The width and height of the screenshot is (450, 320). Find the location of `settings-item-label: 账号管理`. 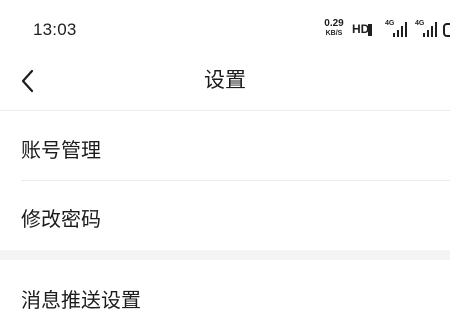

settings-item-label: 账号管理 is located at coordinates (61, 150).